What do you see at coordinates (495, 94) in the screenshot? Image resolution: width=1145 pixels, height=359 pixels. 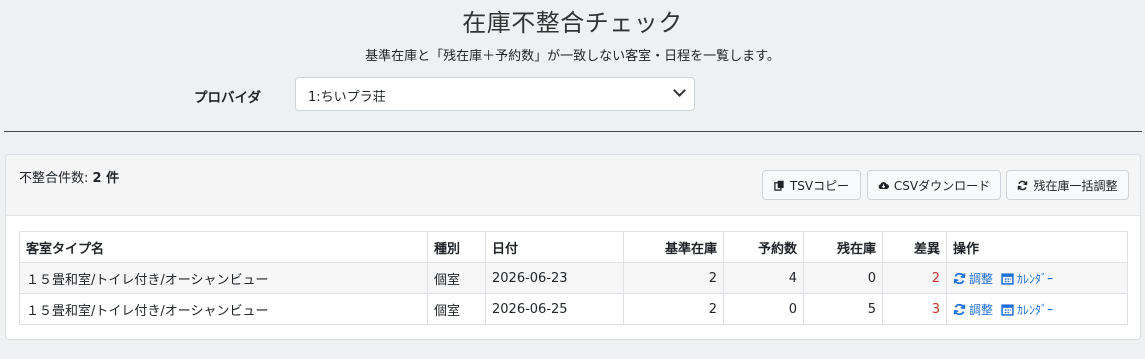 I see `provider-select: 1:ちいプラ荘` at bounding box center [495, 94].